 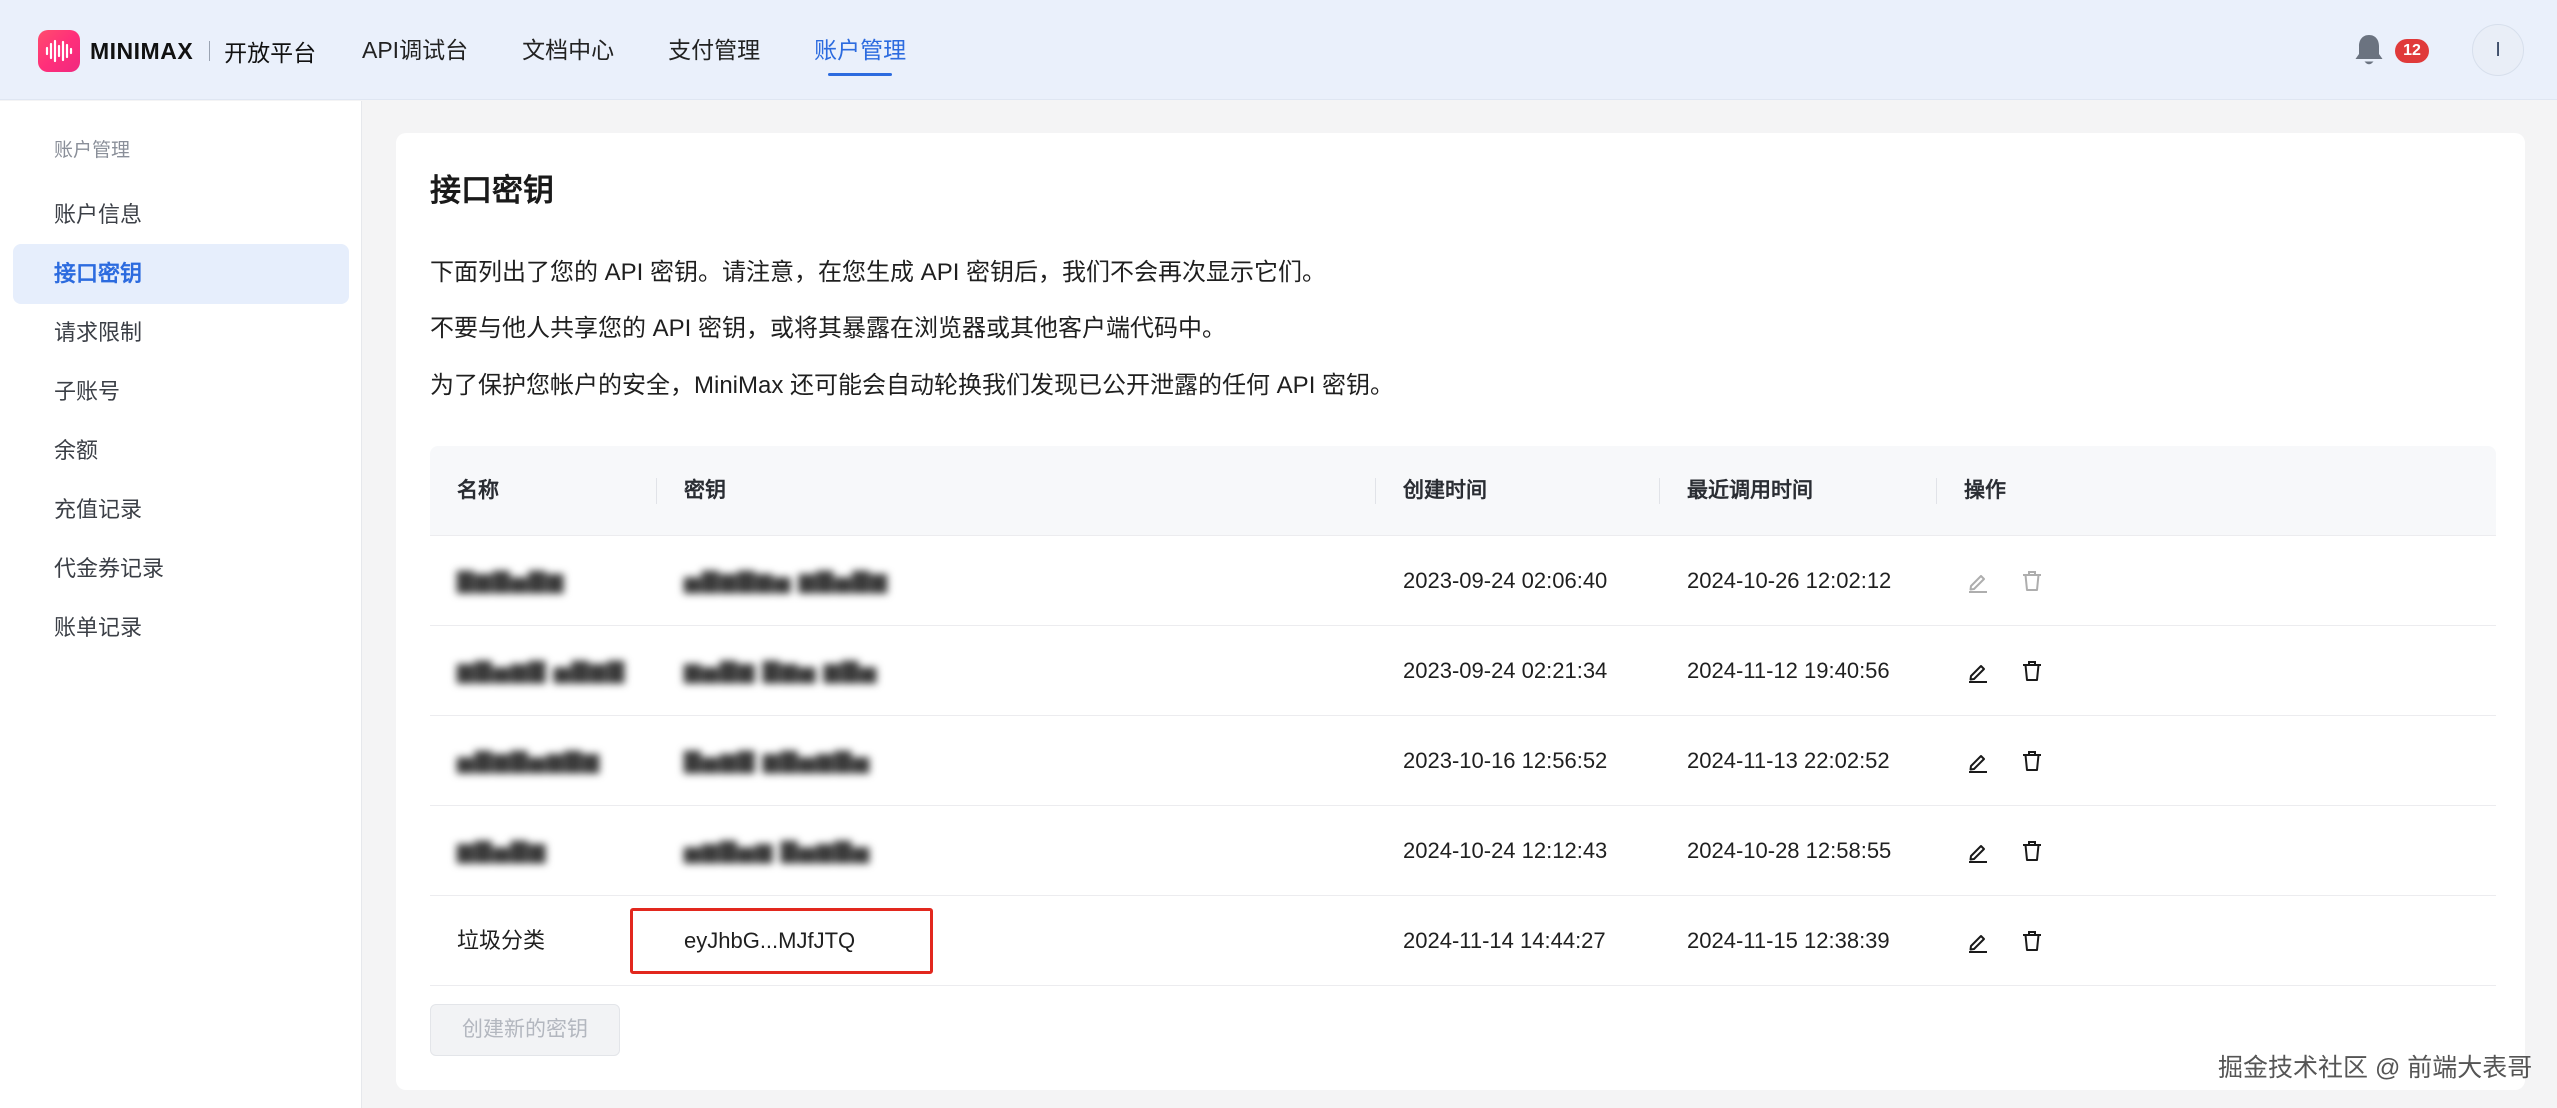 I want to click on last-used-time: 2024-11-15 12:38:39, so click(x=1788, y=940).